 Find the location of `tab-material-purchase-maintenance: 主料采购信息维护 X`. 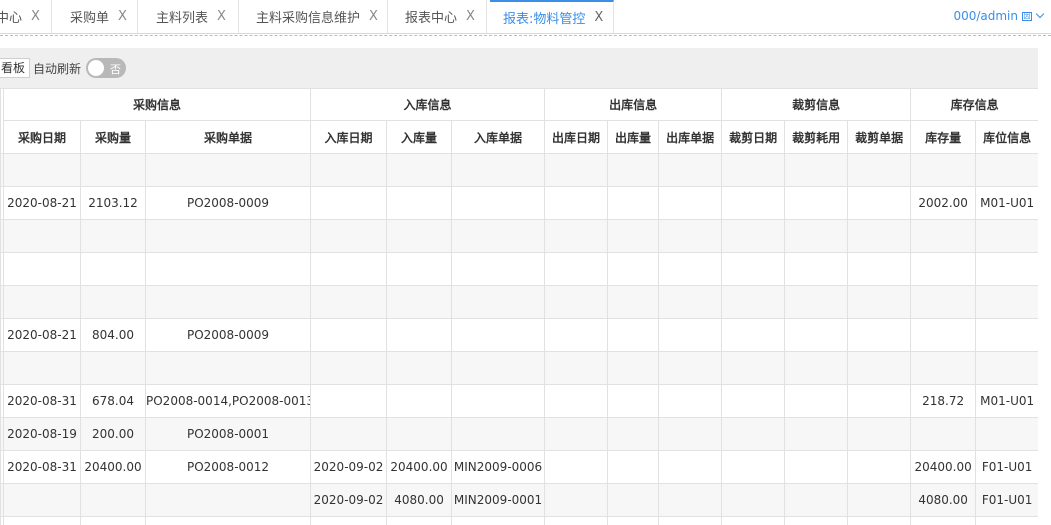

tab-material-purchase-maintenance: 主料采购信息维护 X is located at coordinates (315, 16).